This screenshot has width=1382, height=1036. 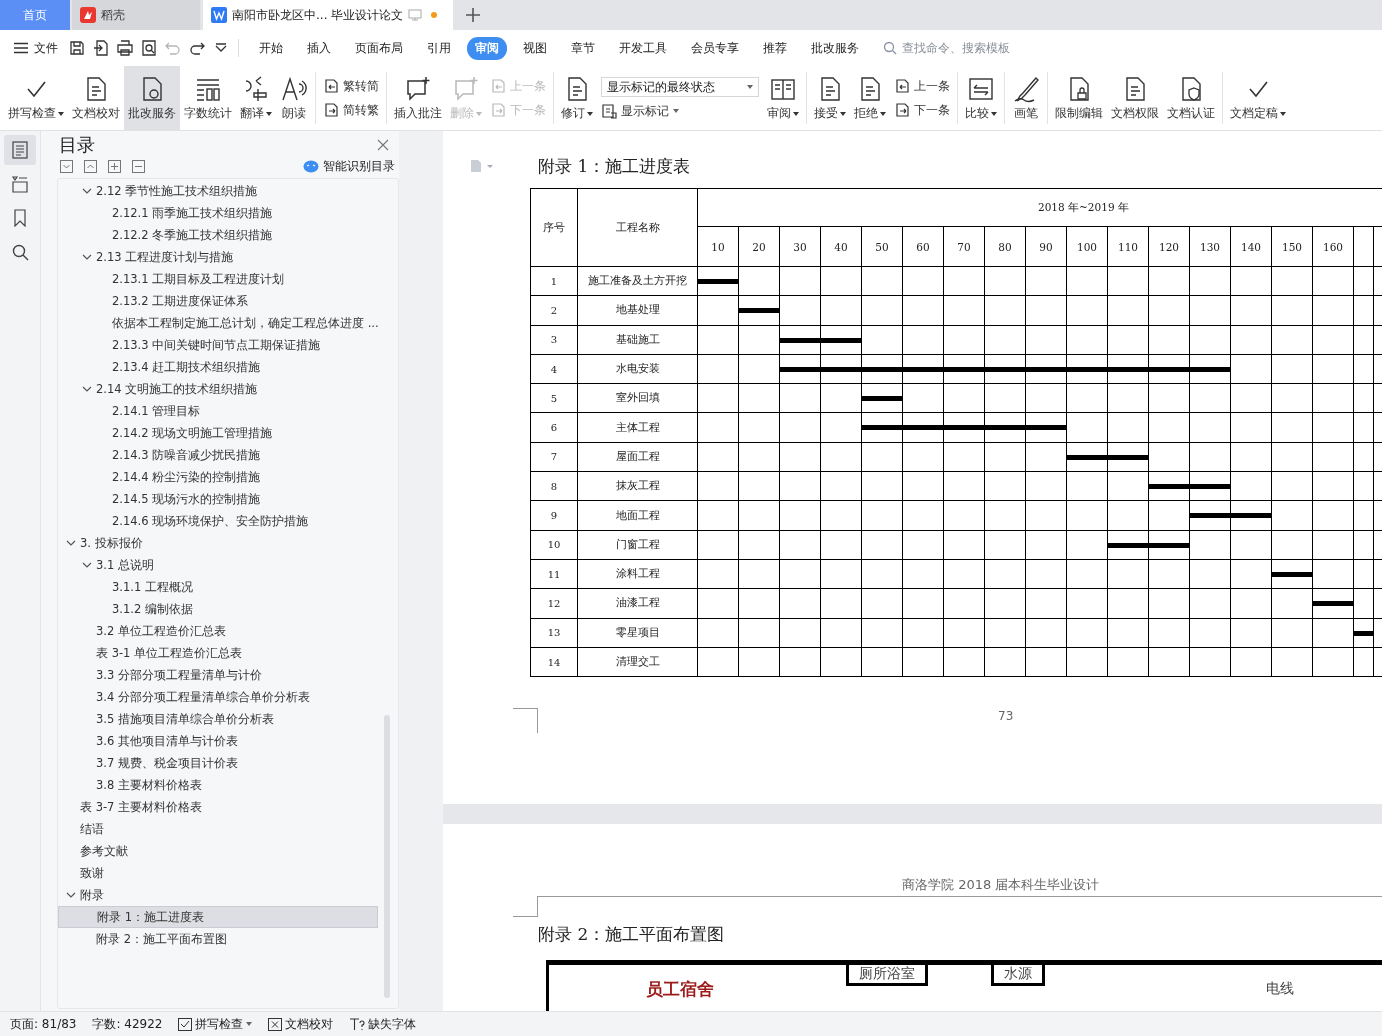 What do you see at coordinates (218, 367) in the screenshot?
I see `outline-item: 2.13.4 赶工期技术组织措施` at bounding box center [218, 367].